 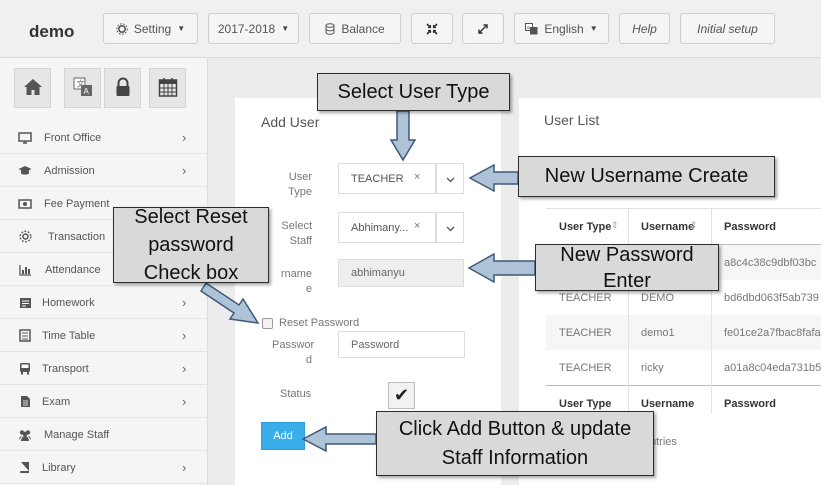 I want to click on sidebar-item-homework: Homework ›, so click(x=104, y=303).